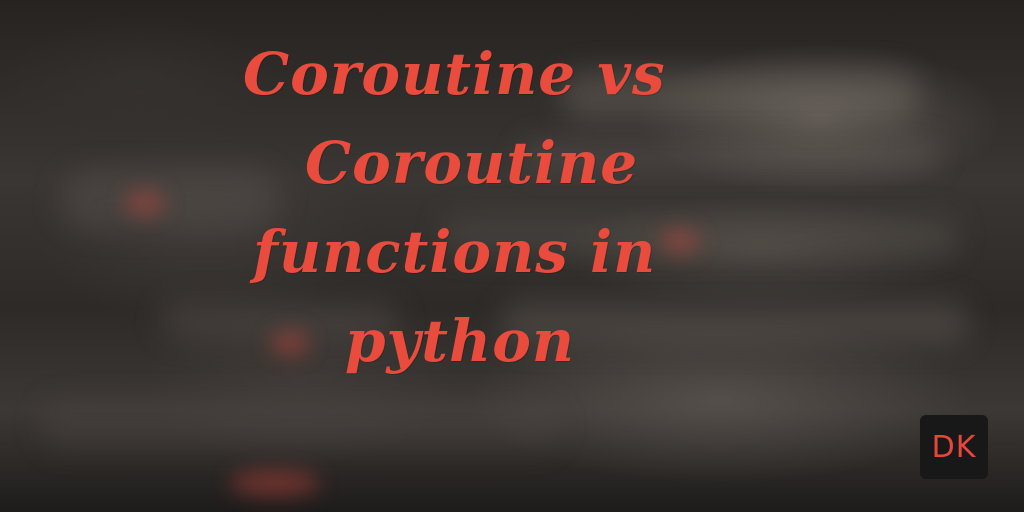 The image size is (1024, 512). What do you see at coordinates (454, 74) in the screenshot?
I see `title-line-1: Coroutine vs` at bounding box center [454, 74].